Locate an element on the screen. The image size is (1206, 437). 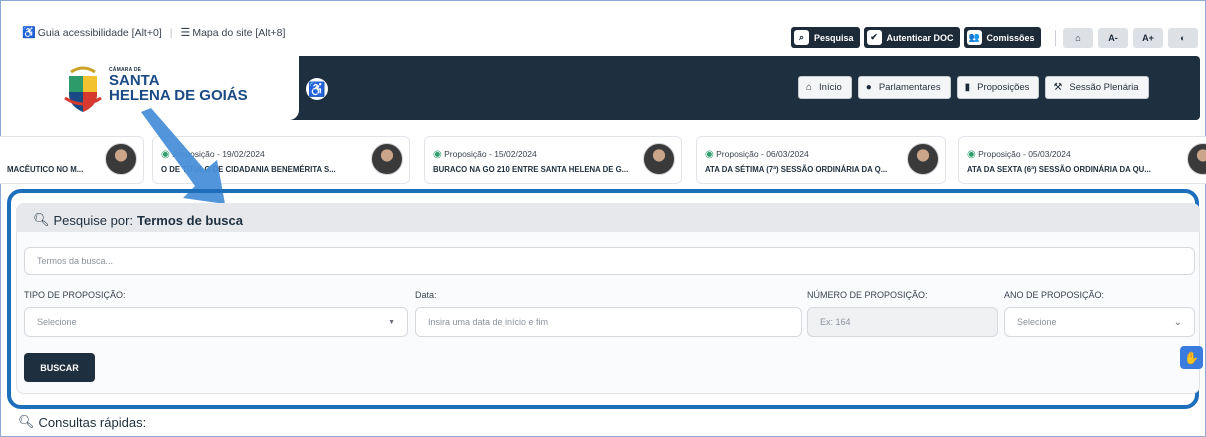
font-tools: ⌂ A- A+ ◐ is located at coordinates (1130, 38).